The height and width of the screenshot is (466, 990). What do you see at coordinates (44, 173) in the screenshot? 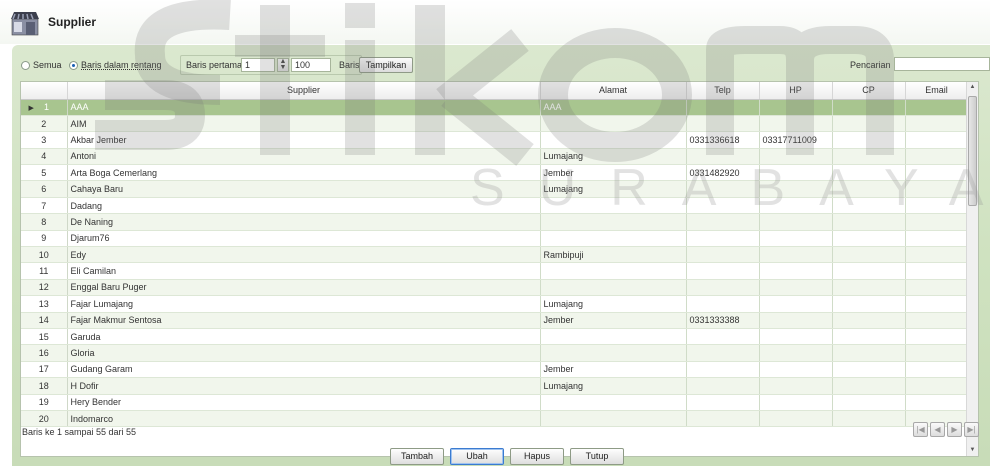
I see `row-number-cell: 5` at bounding box center [44, 173].